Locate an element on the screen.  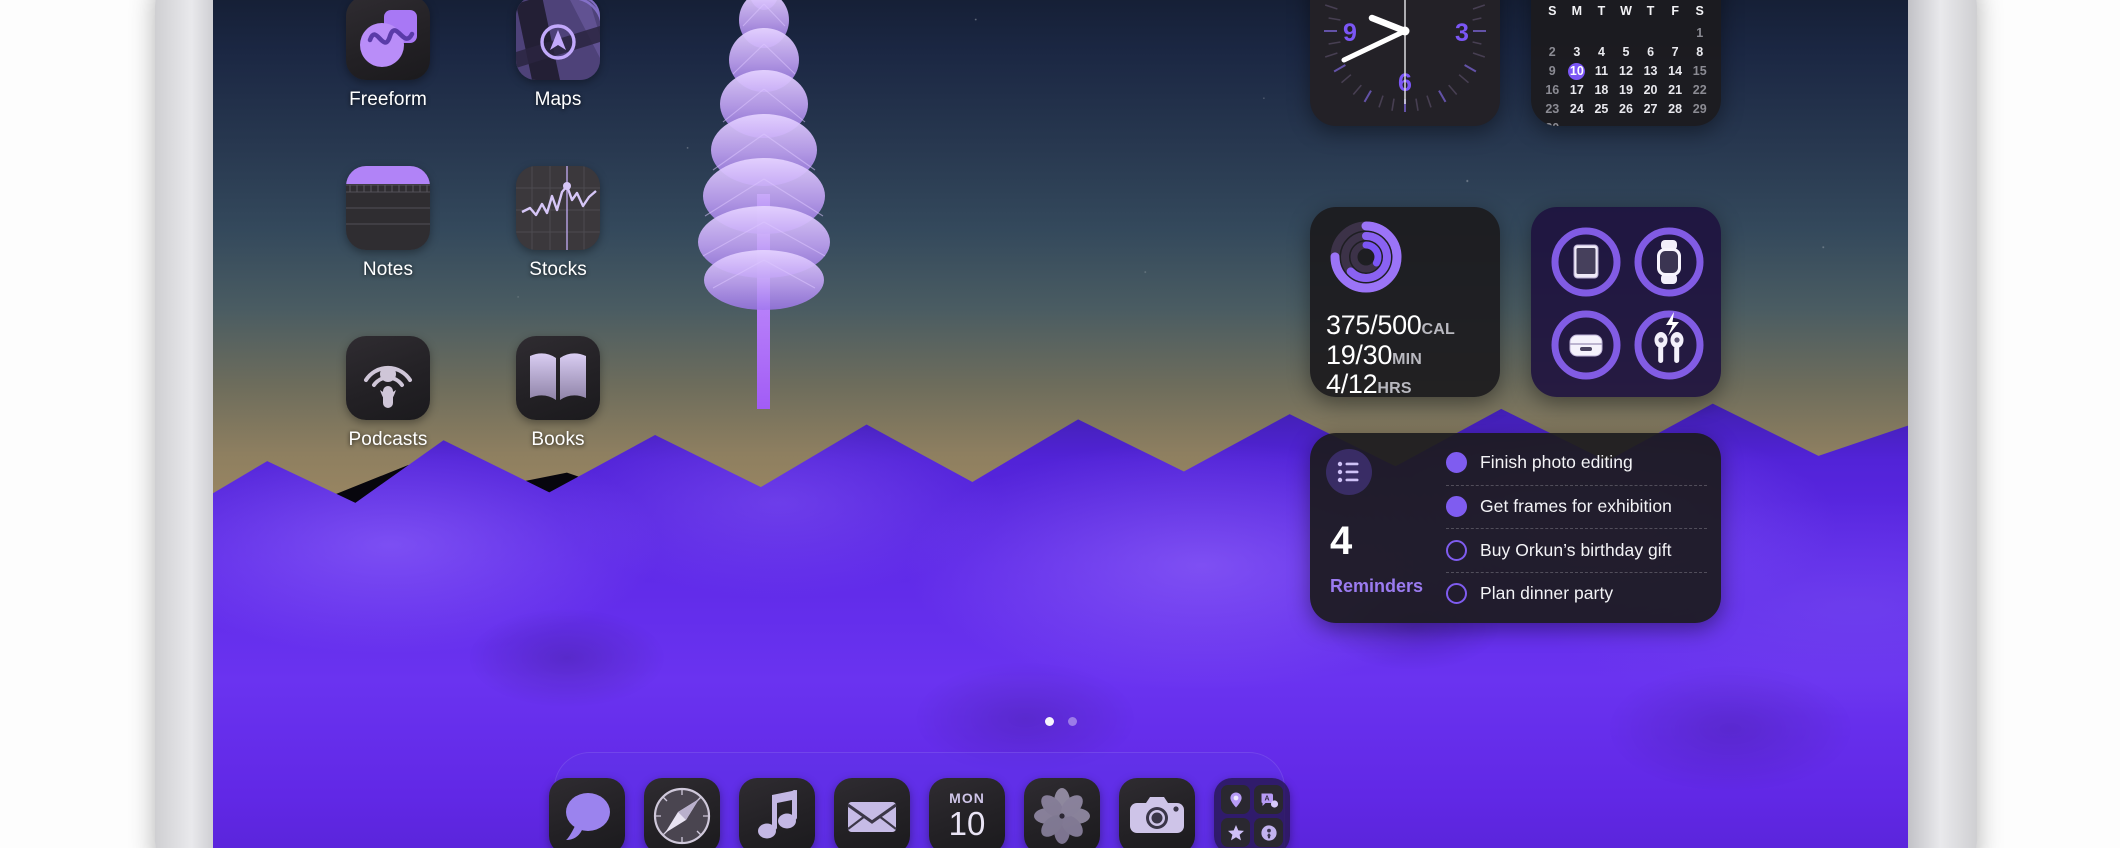
apple-watch-icon is located at coordinates (1669, 262).